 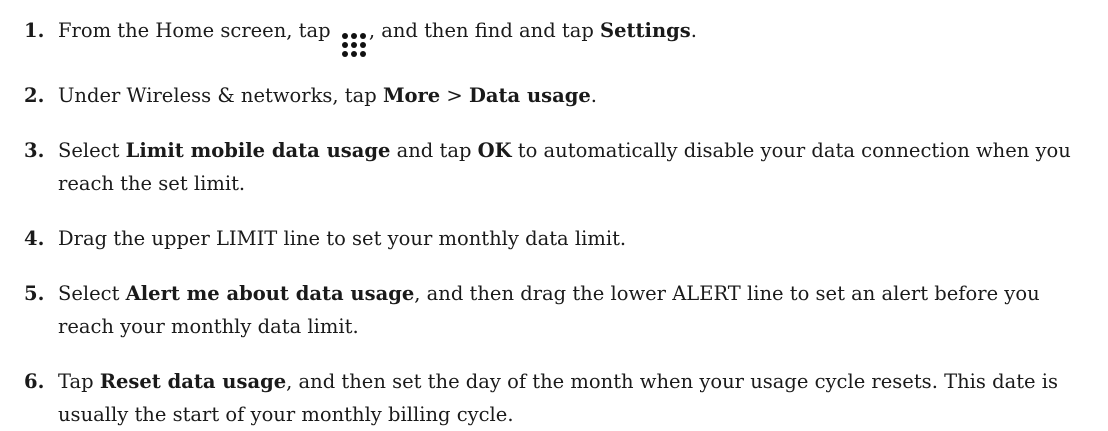 What do you see at coordinates (481, 30) in the screenshot?
I see `step-text: , and then find and tap` at bounding box center [481, 30].